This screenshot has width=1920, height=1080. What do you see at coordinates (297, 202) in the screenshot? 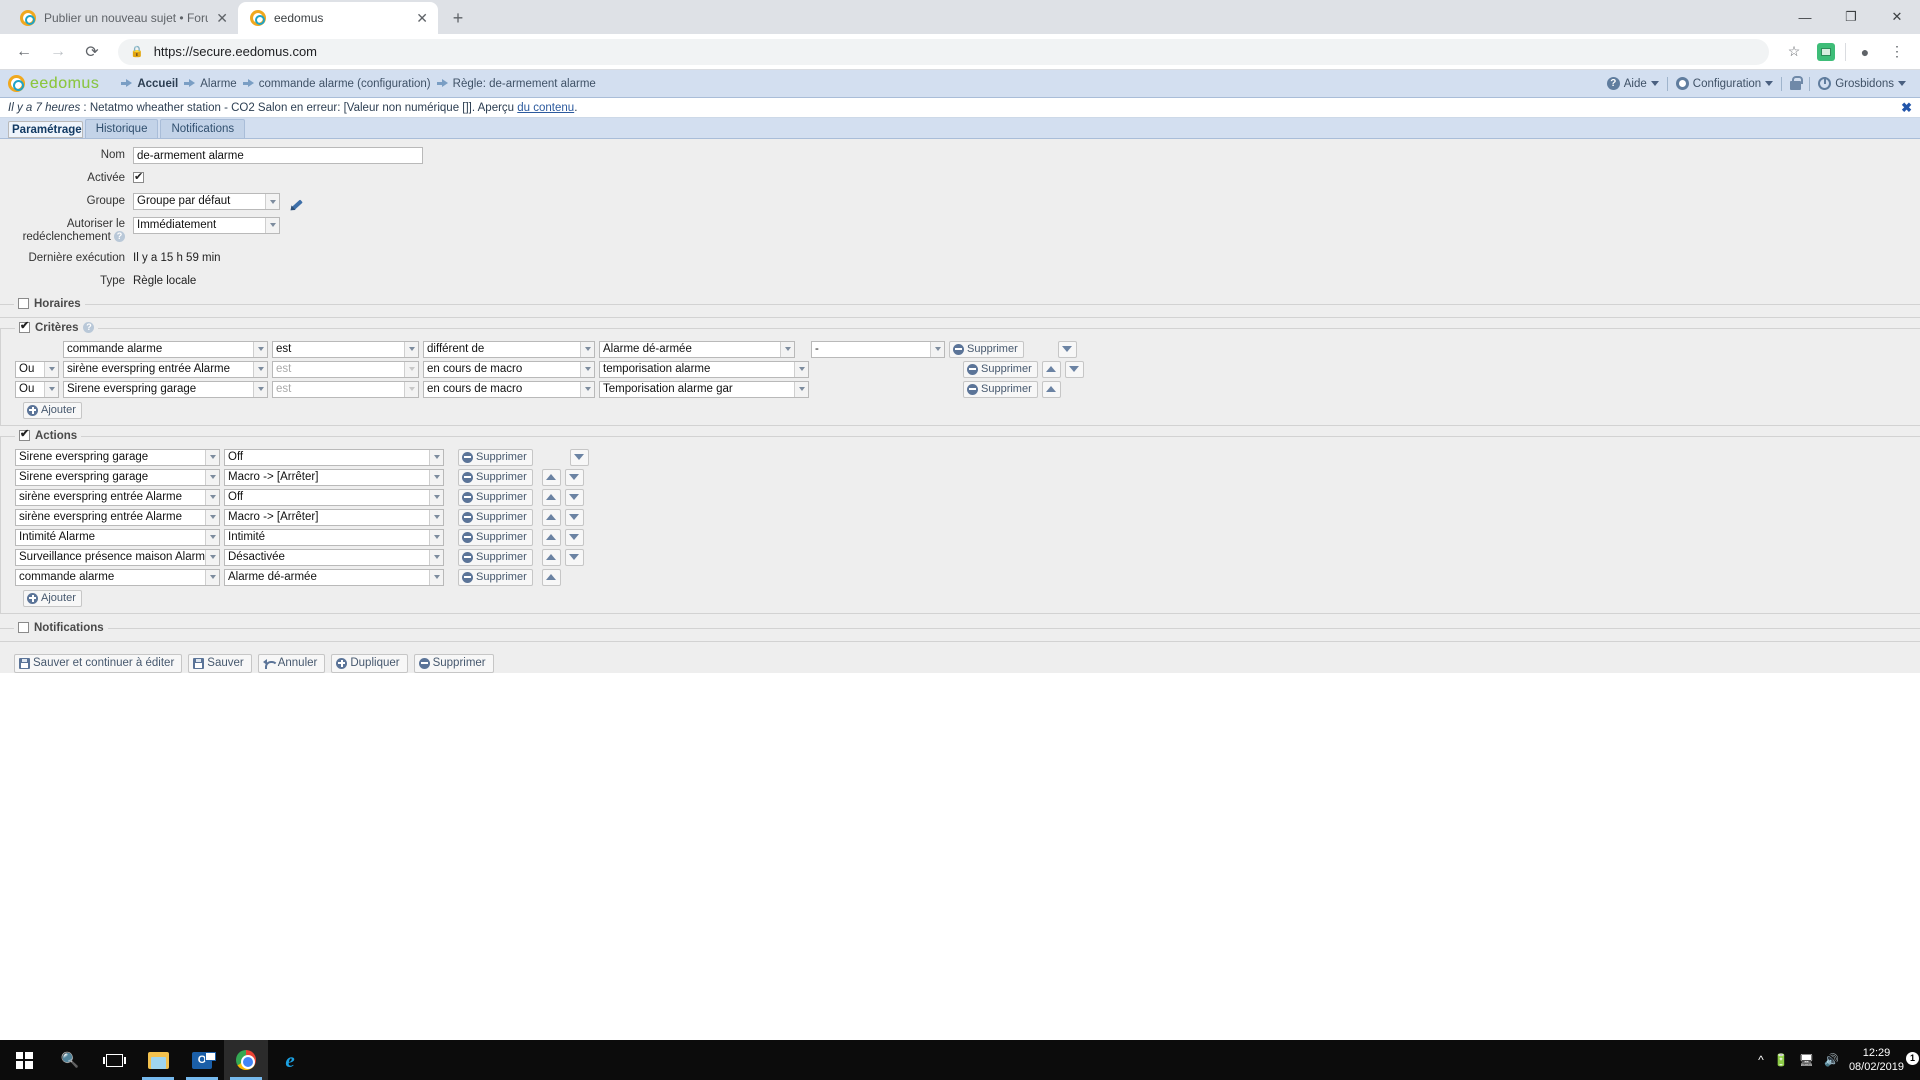
I see `pencil-icon` at bounding box center [297, 202].